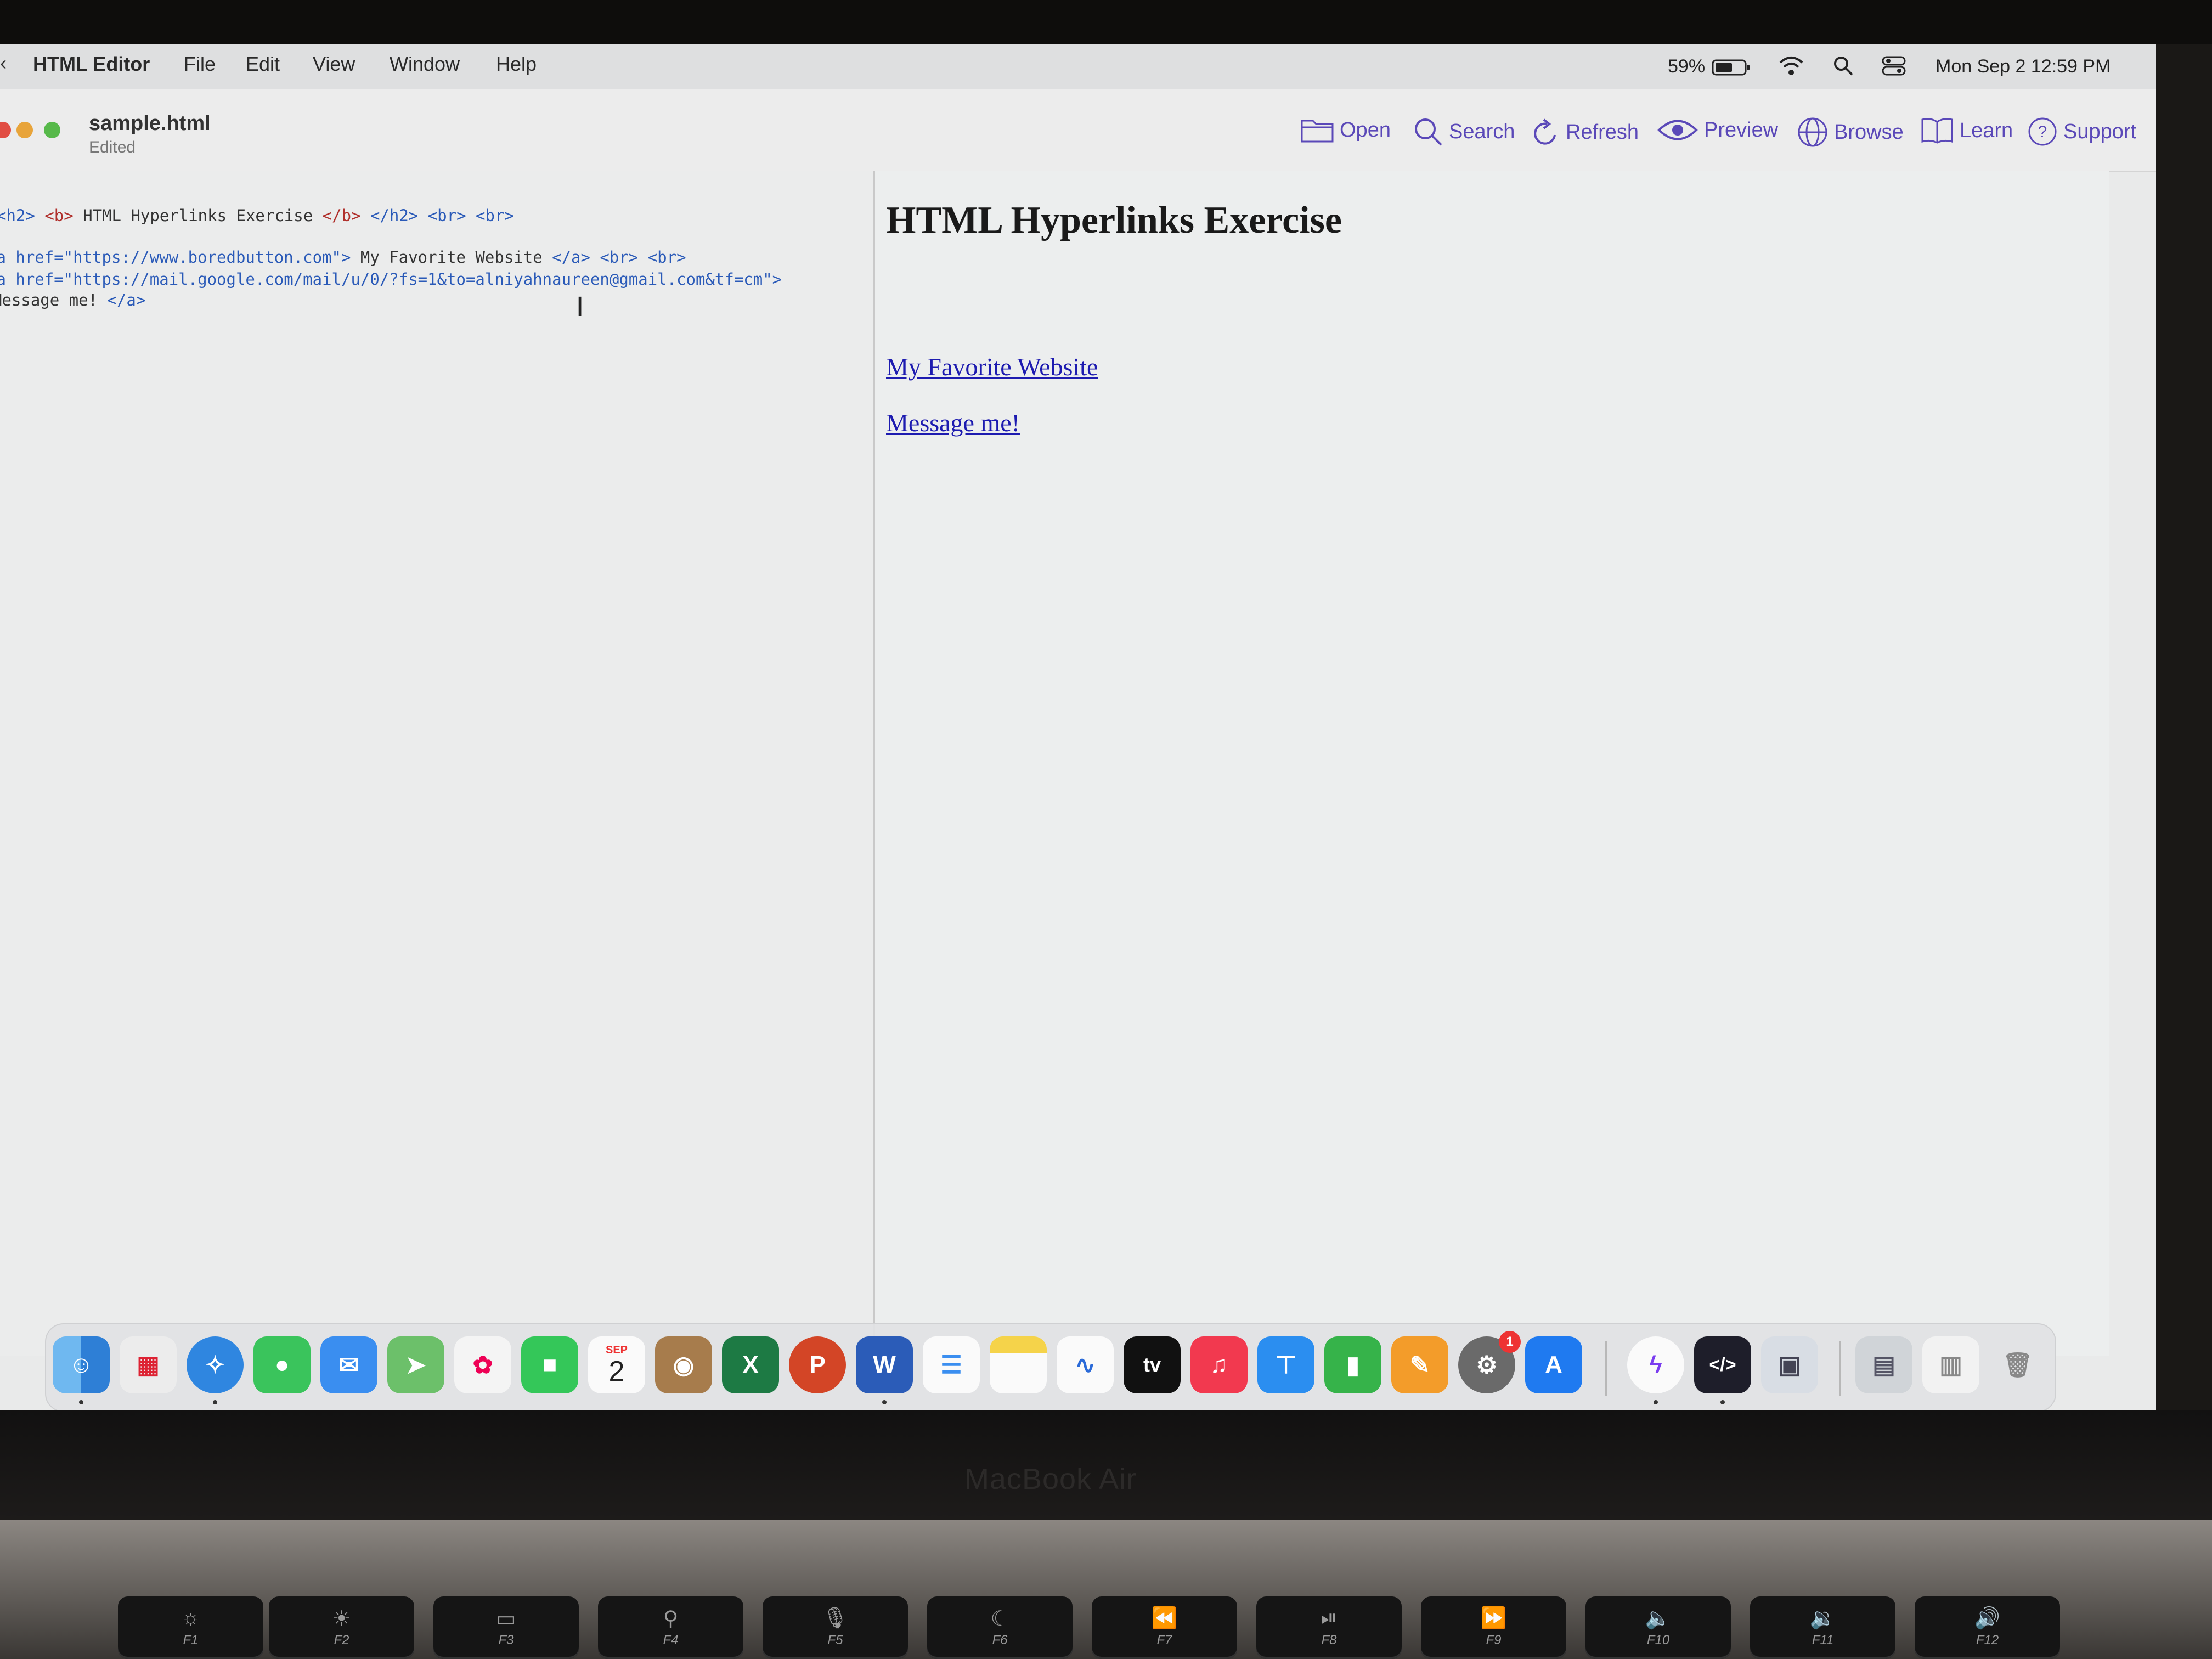 Image resolution: width=2212 pixels, height=1659 pixels. Describe the element at coordinates (1603, 132) in the screenshot. I see `refresh-label: Refresh` at that location.